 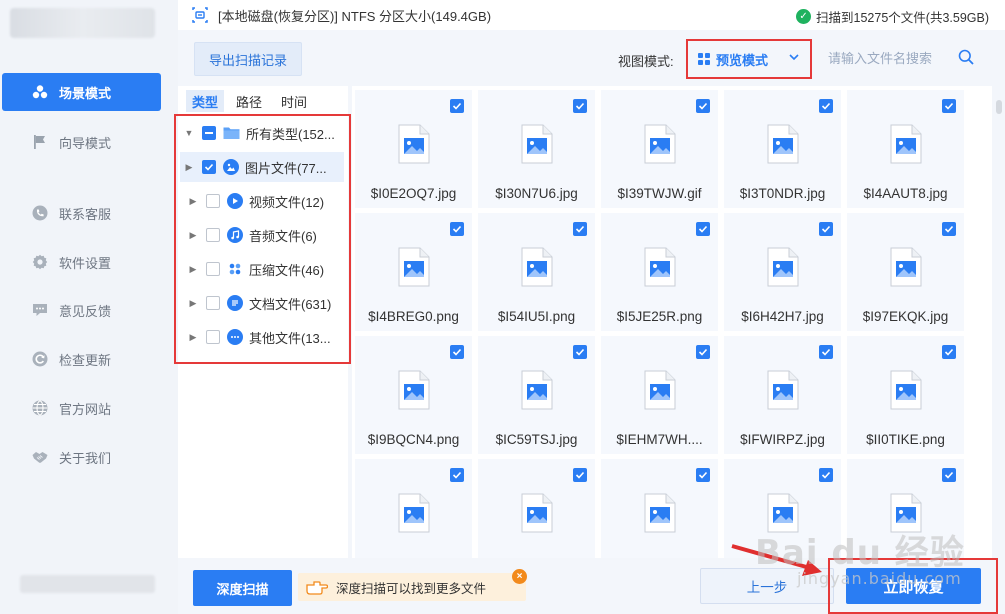 What do you see at coordinates (413, 149) in the screenshot?
I see `file-tile: $I0E2OQ7.jpg` at bounding box center [413, 149].